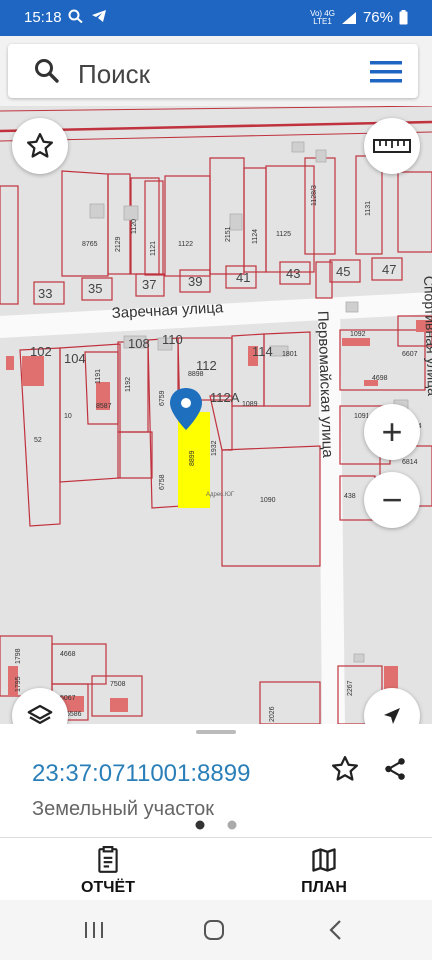 Image resolution: width=432 pixels, height=960 pixels. What do you see at coordinates (403, 17) in the screenshot?
I see `battery-icon` at bounding box center [403, 17].